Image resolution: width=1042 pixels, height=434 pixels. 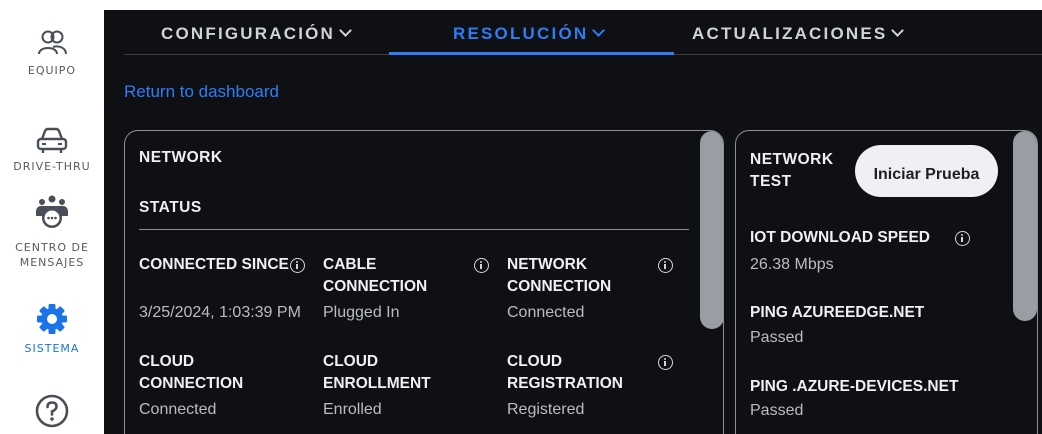 I want to click on cloud-registration-label: CLOUD REGISTRATION, so click(x=565, y=372).